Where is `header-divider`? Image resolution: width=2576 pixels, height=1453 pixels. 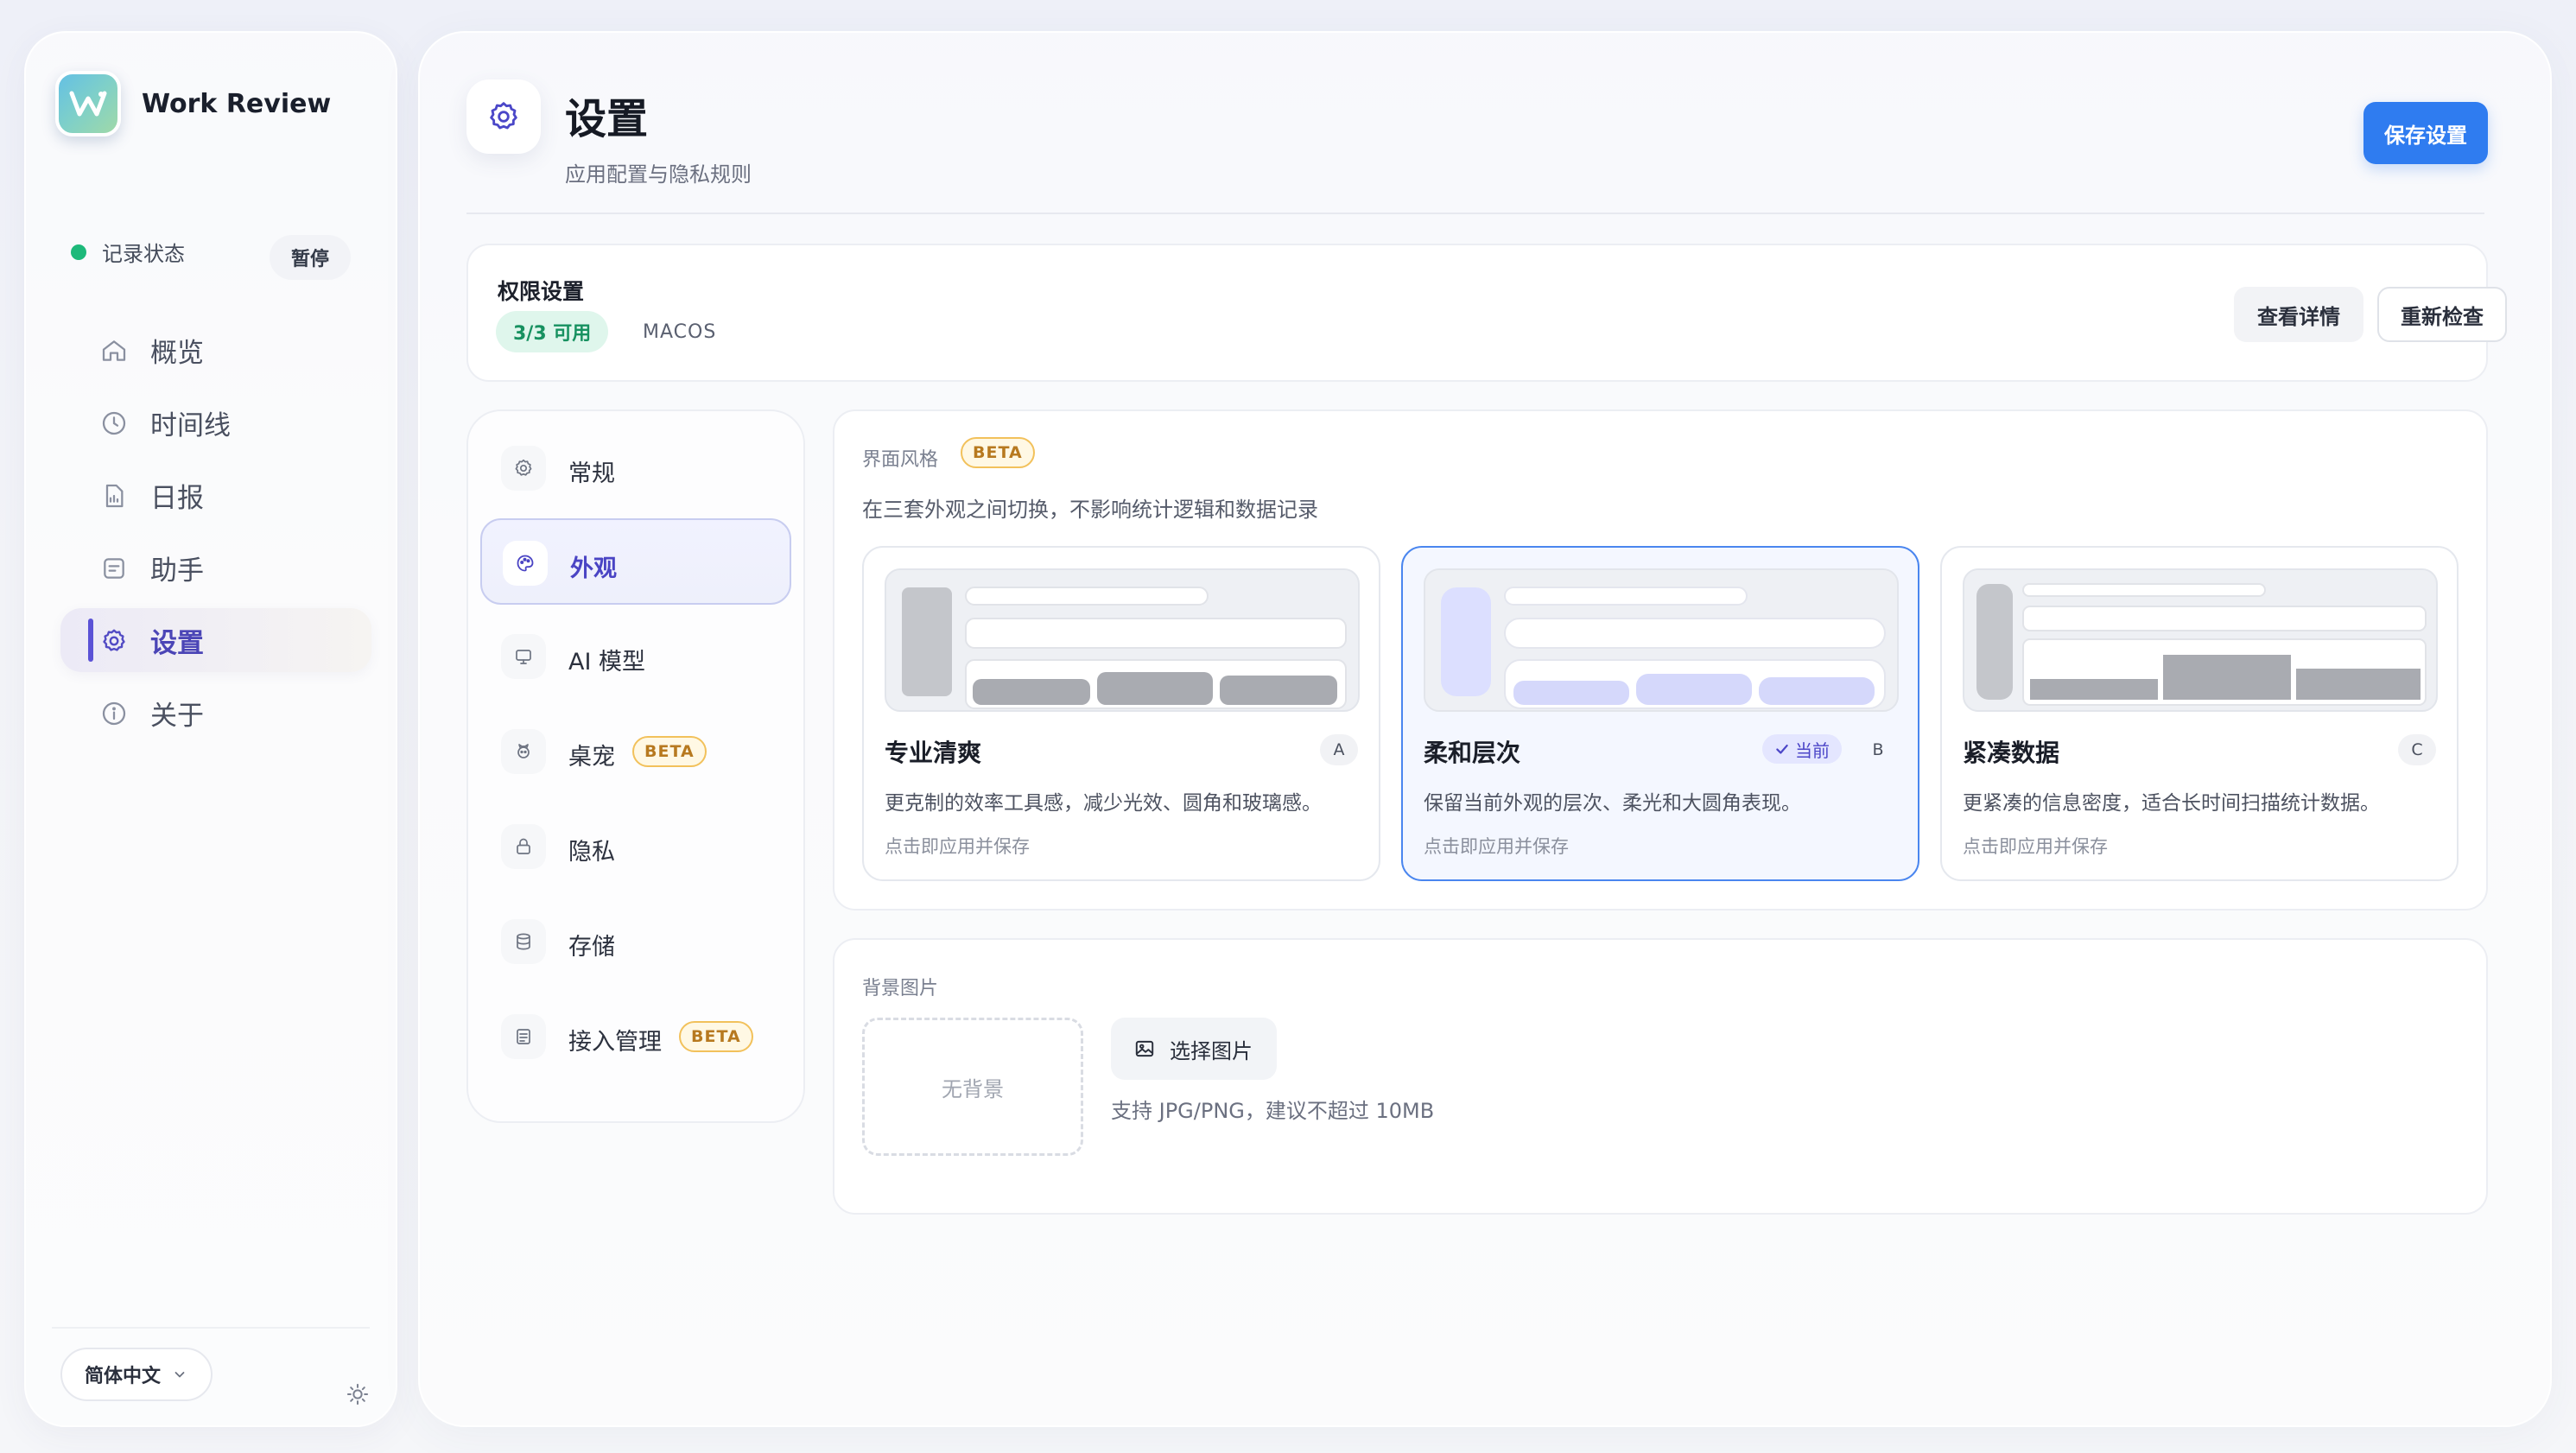 header-divider is located at coordinates (1475, 213).